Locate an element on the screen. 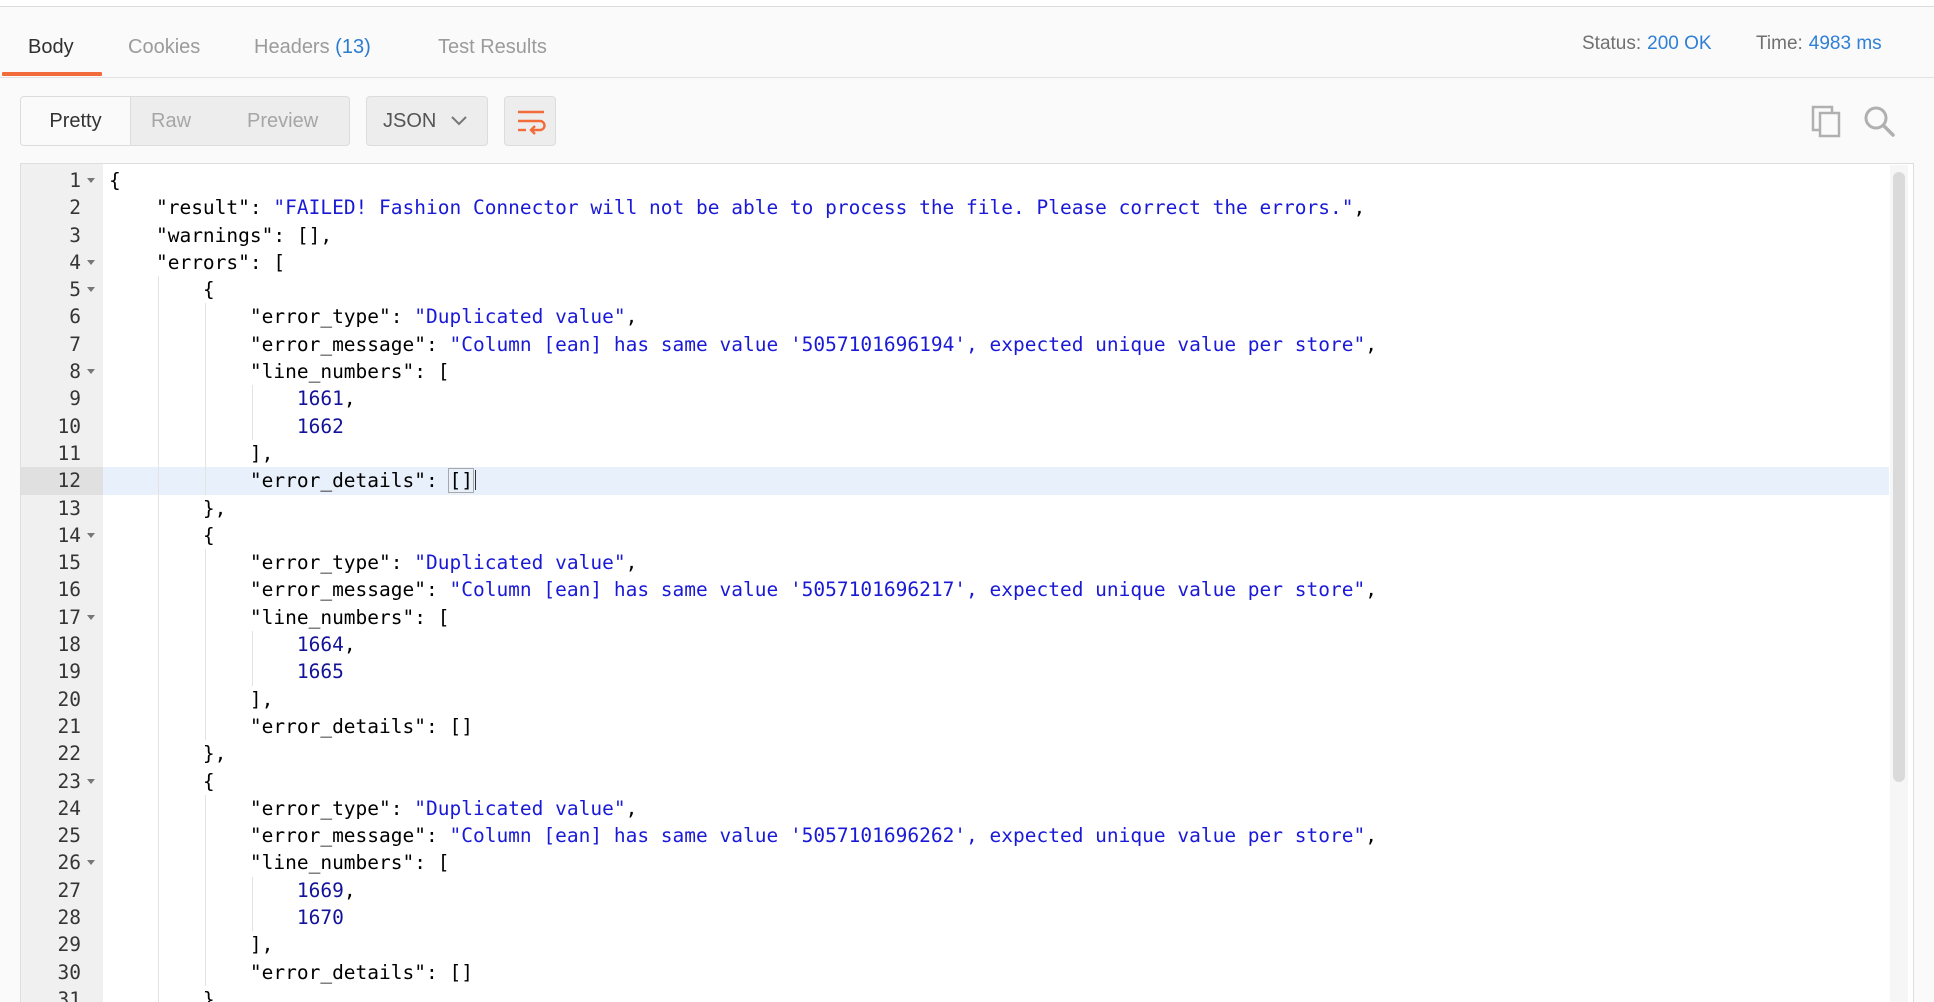  text-cursor is located at coordinates (475, 480).